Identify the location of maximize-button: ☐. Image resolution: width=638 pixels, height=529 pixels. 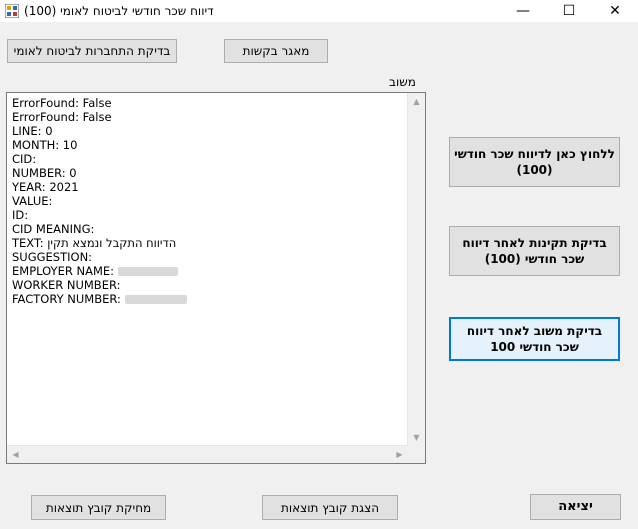
(569, 11).